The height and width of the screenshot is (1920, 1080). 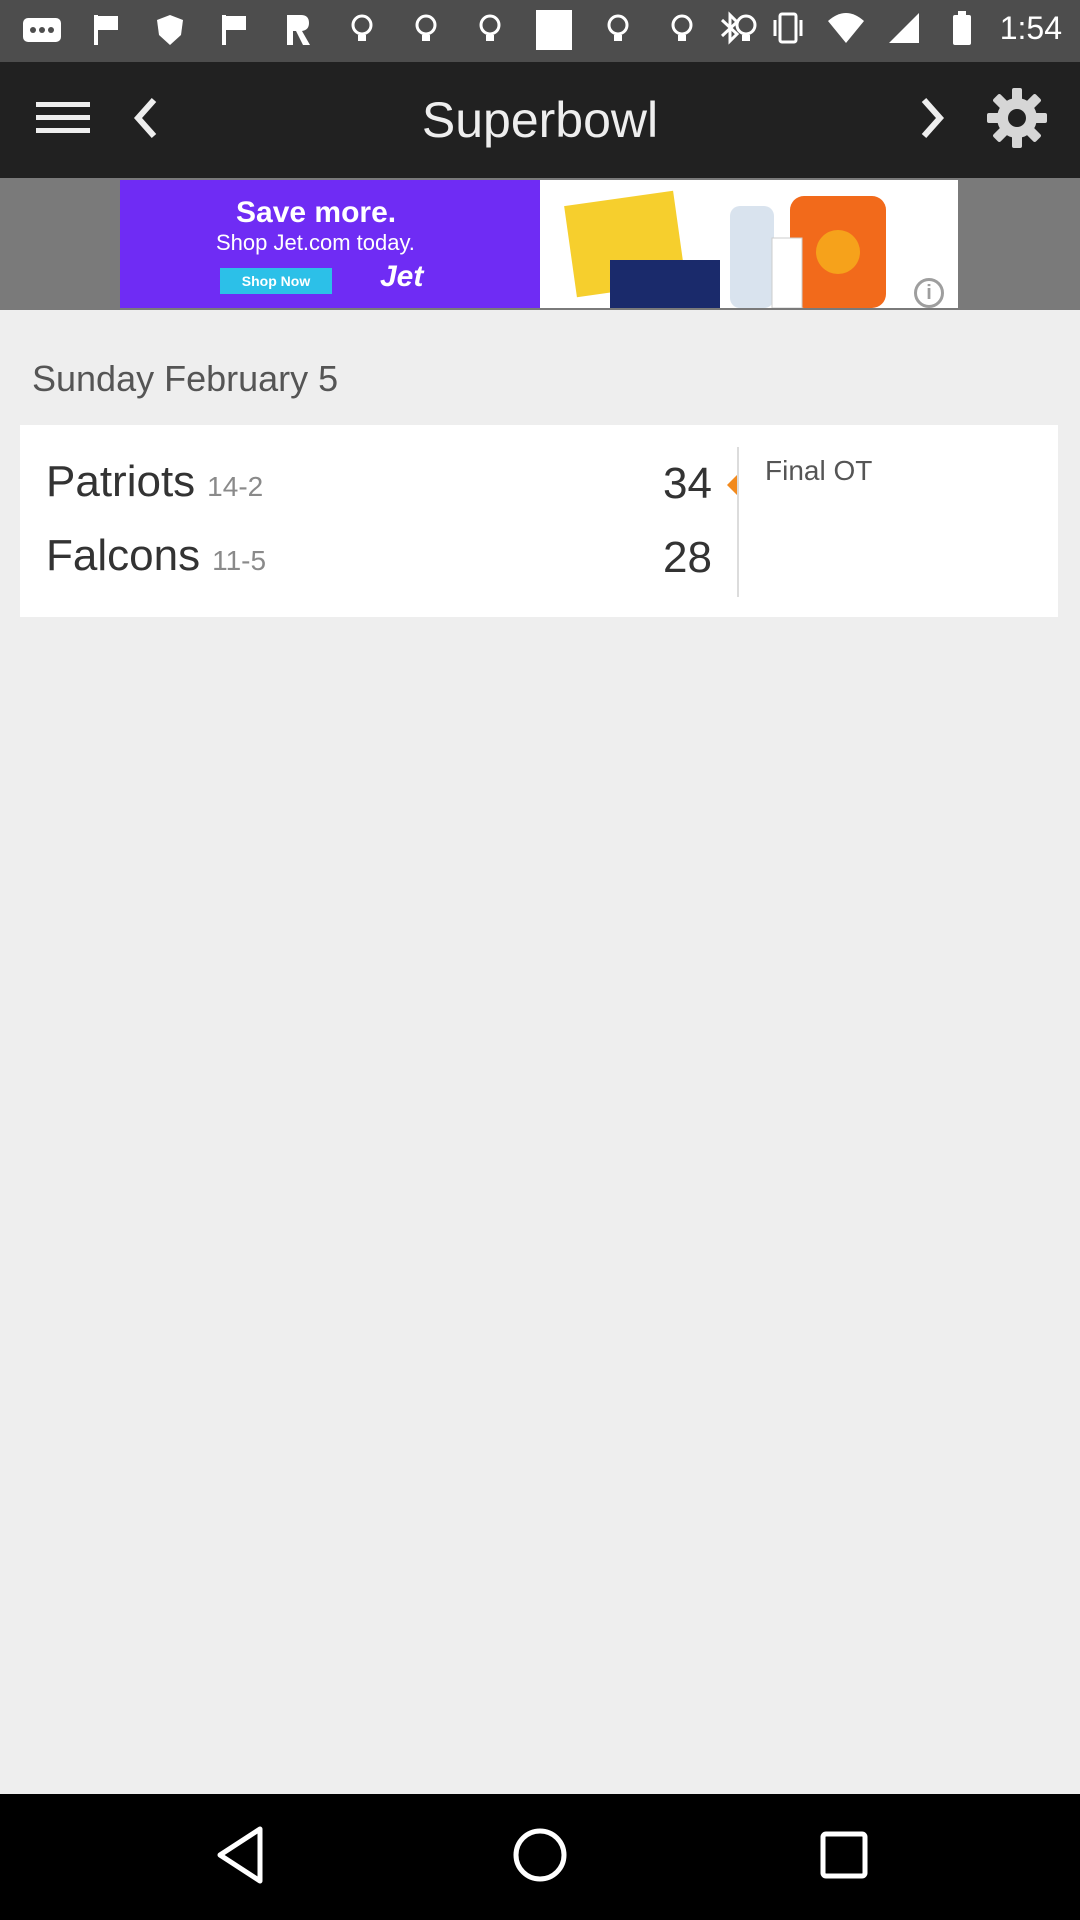 What do you see at coordinates (185, 378) in the screenshot?
I see `date-header: Sunday February 5` at bounding box center [185, 378].